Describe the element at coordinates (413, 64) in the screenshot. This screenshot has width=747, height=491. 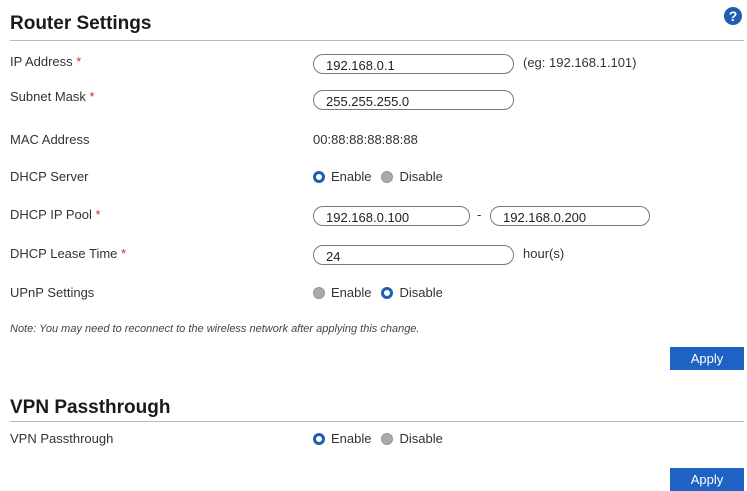
I see `ip-address-input` at that location.